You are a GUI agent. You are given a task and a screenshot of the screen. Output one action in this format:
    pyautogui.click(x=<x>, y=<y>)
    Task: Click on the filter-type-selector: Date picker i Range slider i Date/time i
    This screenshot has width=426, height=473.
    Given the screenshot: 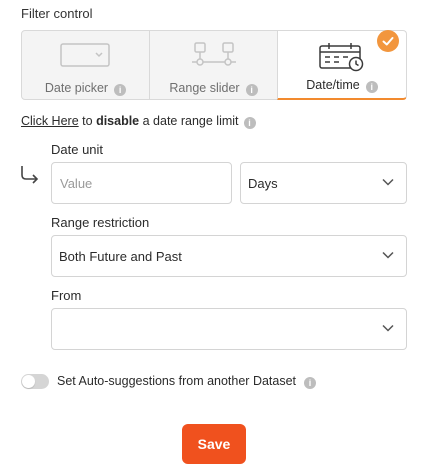 What is the action you would take?
    pyautogui.click(x=214, y=65)
    